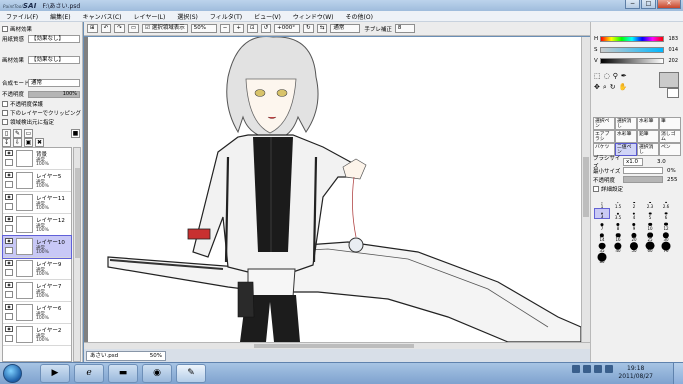 The width and height of the screenshot is (683, 384). Describe the element at coordinates (587, 369) in the screenshot. I see `tray-network-icon` at that location.